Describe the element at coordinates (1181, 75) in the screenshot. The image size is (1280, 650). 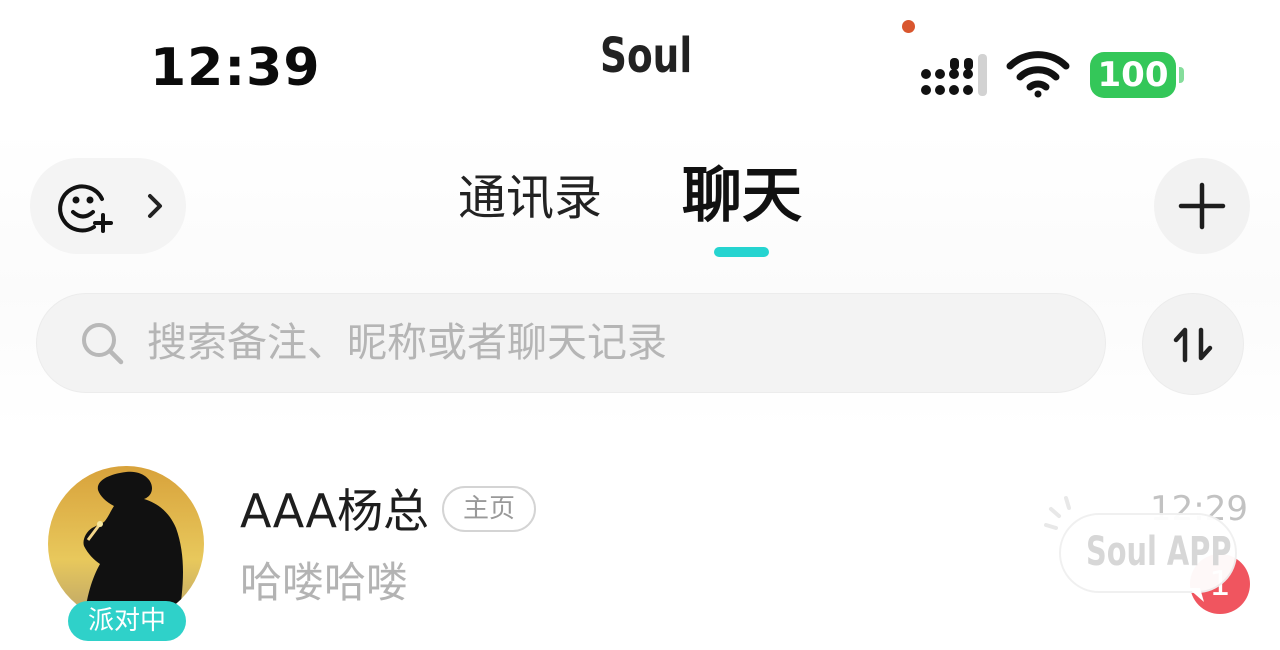
I see `battery-tip` at that location.